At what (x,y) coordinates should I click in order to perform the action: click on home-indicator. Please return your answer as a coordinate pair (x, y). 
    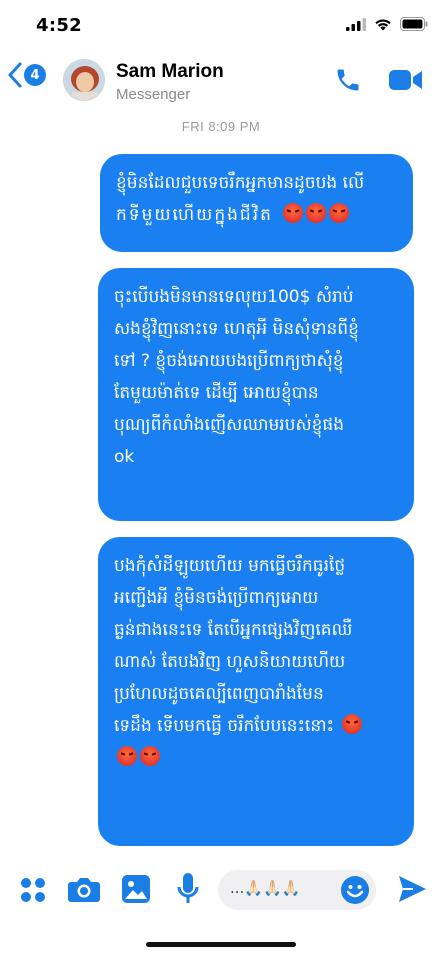
    Looking at the image, I should click on (221, 944).